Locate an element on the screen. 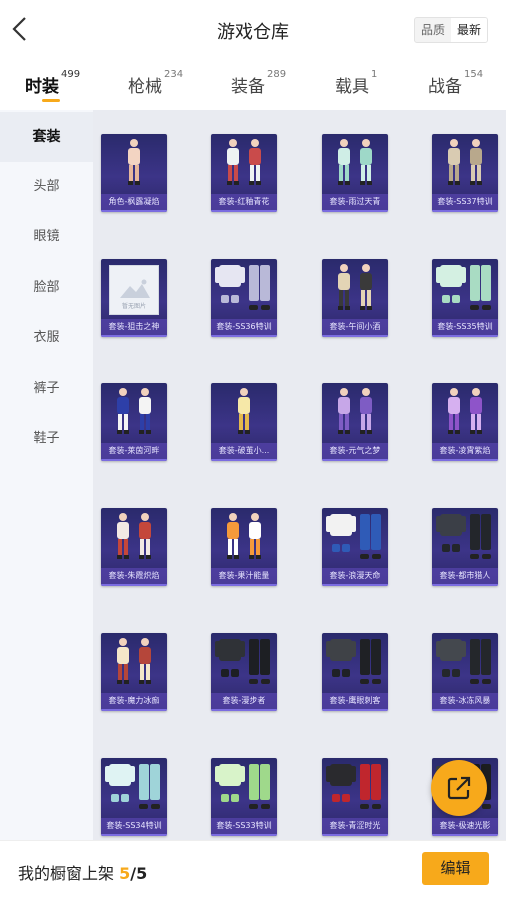 The width and height of the screenshot is (506, 897). item-card: 套装-雨过天青 is located at coordinates (355, 173).